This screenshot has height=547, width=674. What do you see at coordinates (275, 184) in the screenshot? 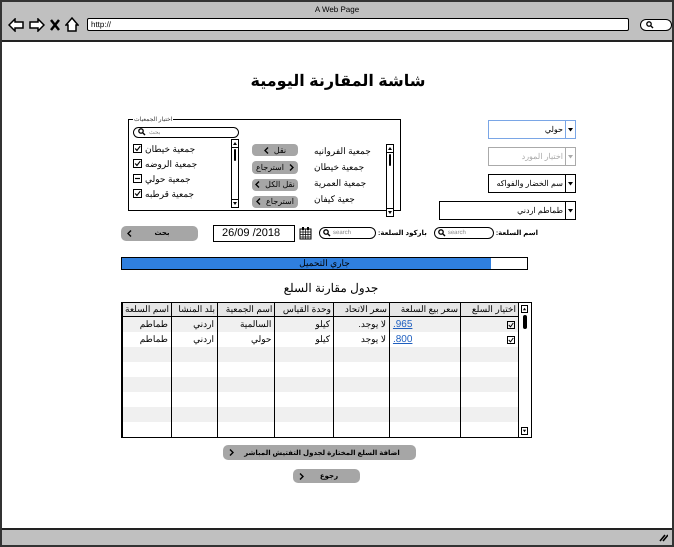
I see `transfer-button: نقل الكل` at bounding box center [275, 184].